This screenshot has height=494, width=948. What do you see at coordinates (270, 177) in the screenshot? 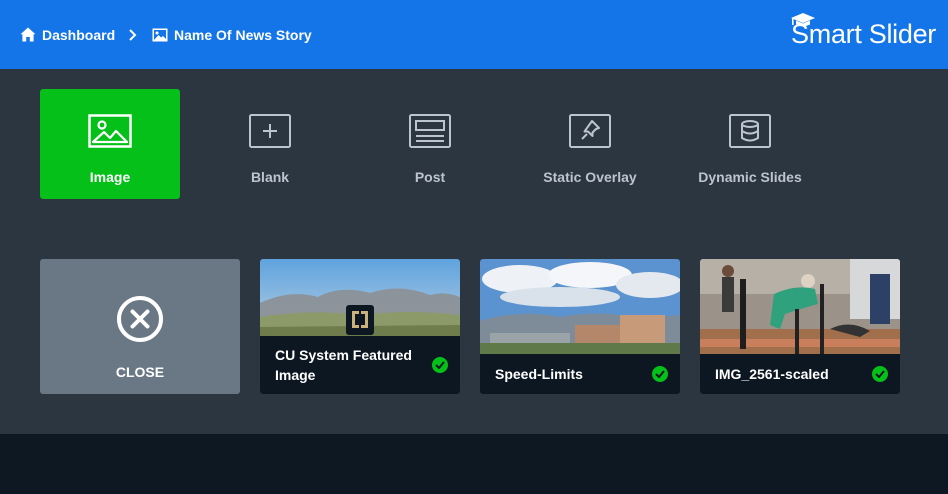
I see `slide-type-blank-label: Blank` at bounding box center [270, 177].